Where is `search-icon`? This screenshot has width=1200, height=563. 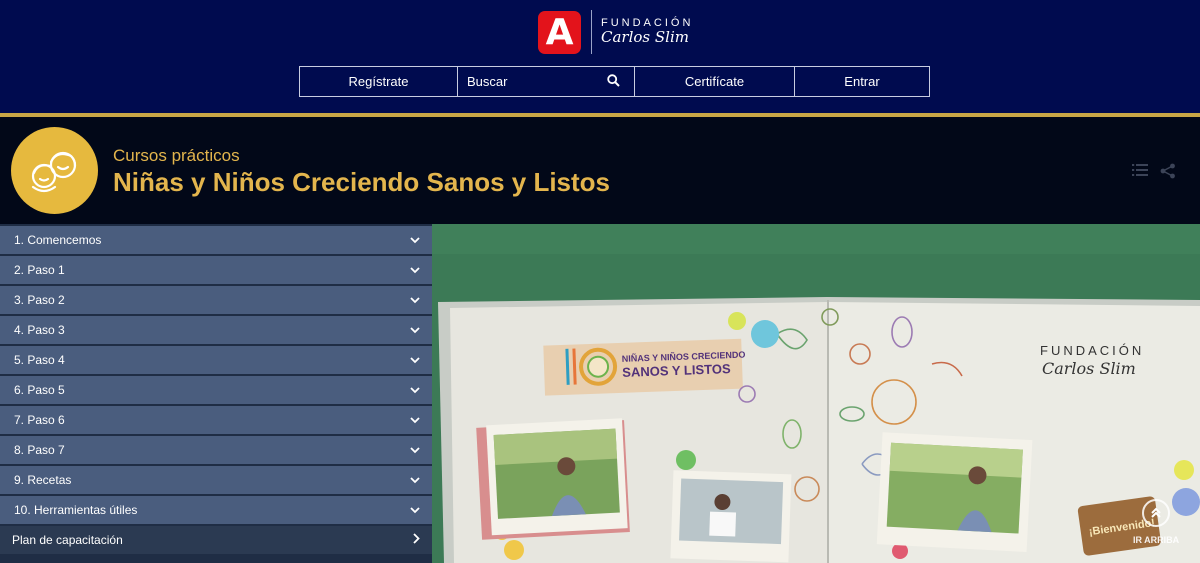 search-icon is located at coordinates (613, 81).